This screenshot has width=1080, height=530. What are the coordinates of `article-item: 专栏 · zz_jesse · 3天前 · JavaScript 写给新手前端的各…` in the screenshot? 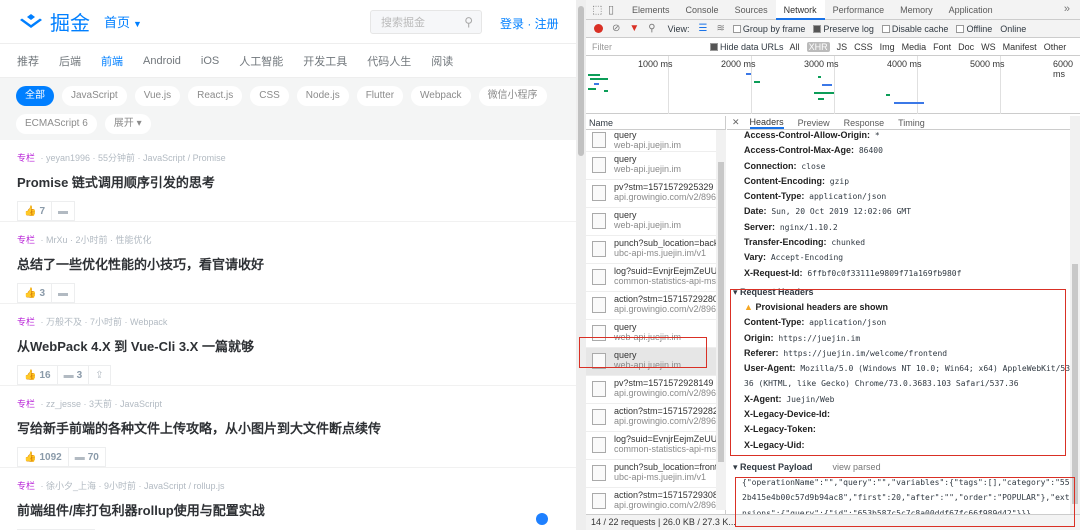 It's located at (288, 427).